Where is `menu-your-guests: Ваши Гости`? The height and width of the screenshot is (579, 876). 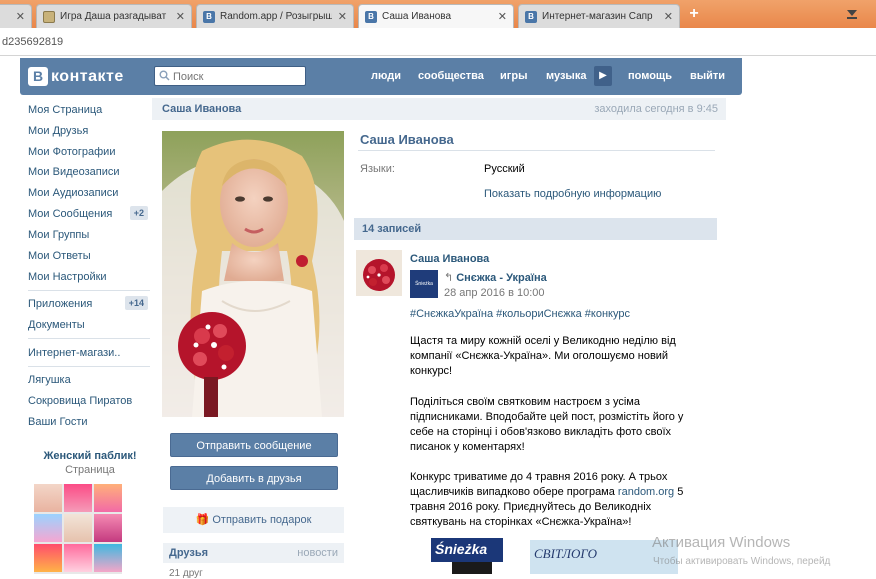 menu-your-guests: Ваши Гости is located at coordinates (89, 422).